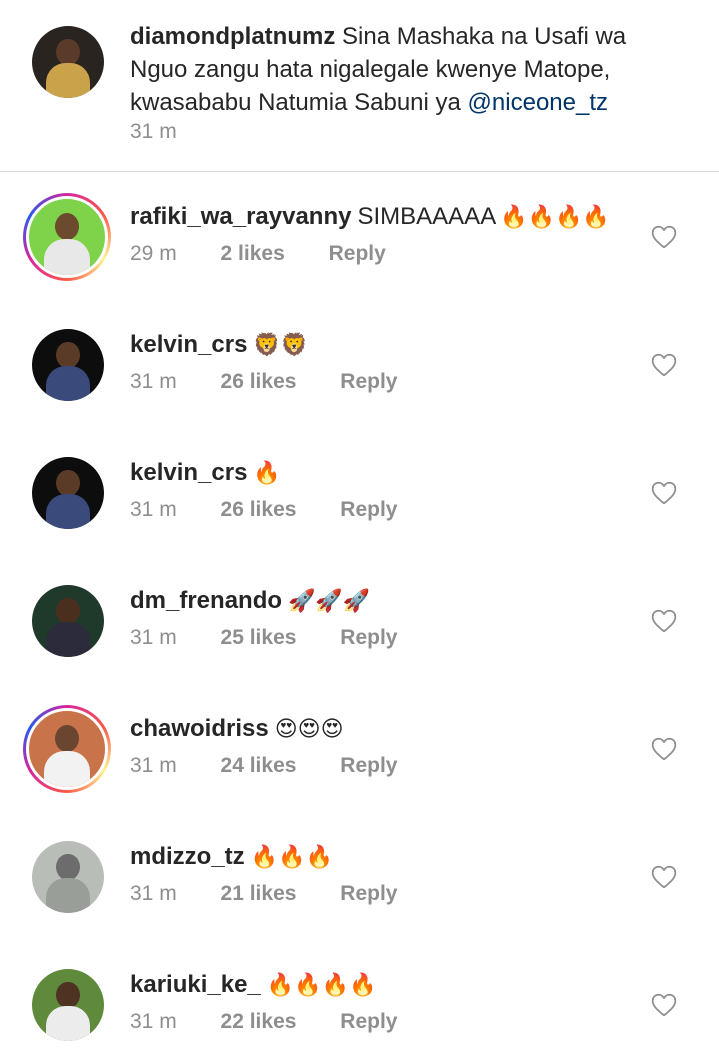  I want to click on comment-username: kariuki_ke_, so click(195, 984).